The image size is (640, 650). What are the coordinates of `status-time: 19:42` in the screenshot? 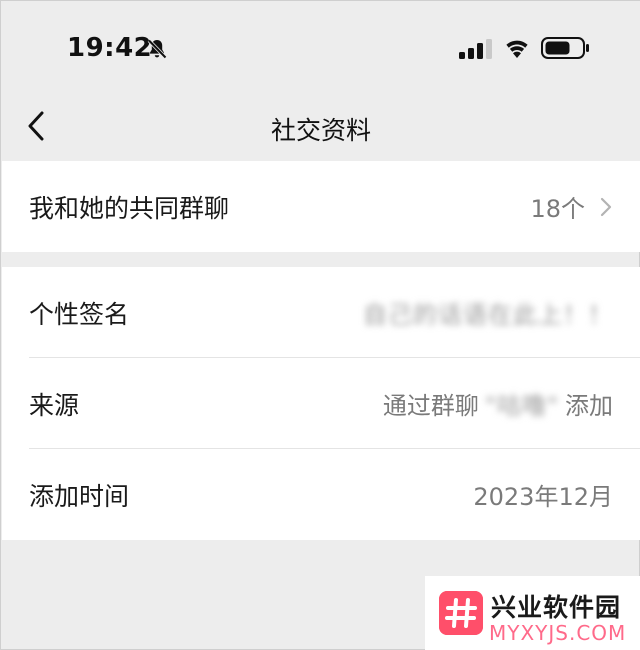 It's located at (110, 48).